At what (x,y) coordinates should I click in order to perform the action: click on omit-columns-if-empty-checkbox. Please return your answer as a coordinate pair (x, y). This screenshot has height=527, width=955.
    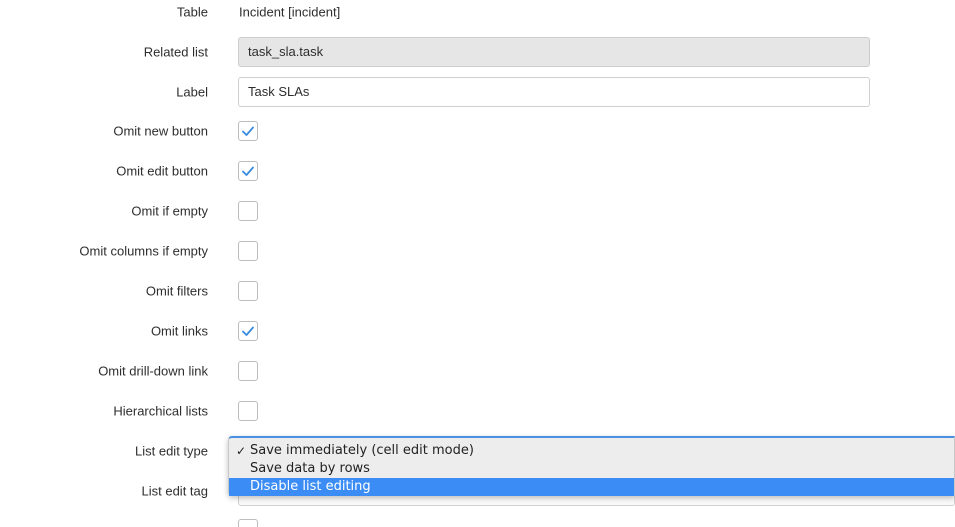
    Looking at the image, I should click on (248, 251).